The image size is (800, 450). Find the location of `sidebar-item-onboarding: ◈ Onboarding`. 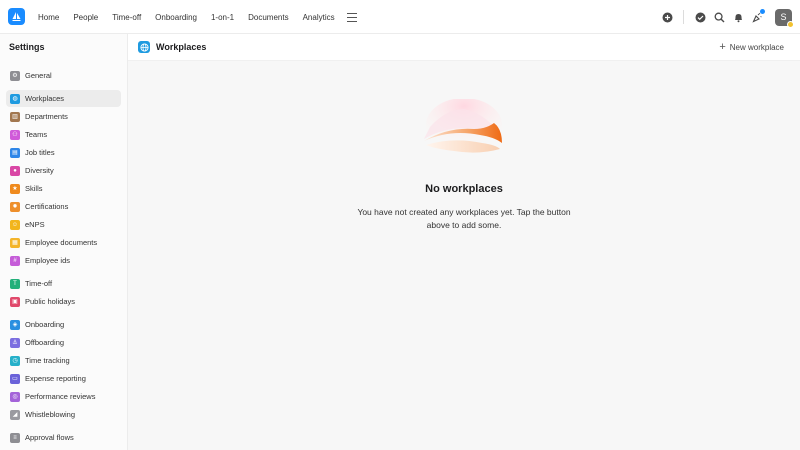

sidebar-item-onboarding: ◈ Onboarding is located at coordinates (63, 324).